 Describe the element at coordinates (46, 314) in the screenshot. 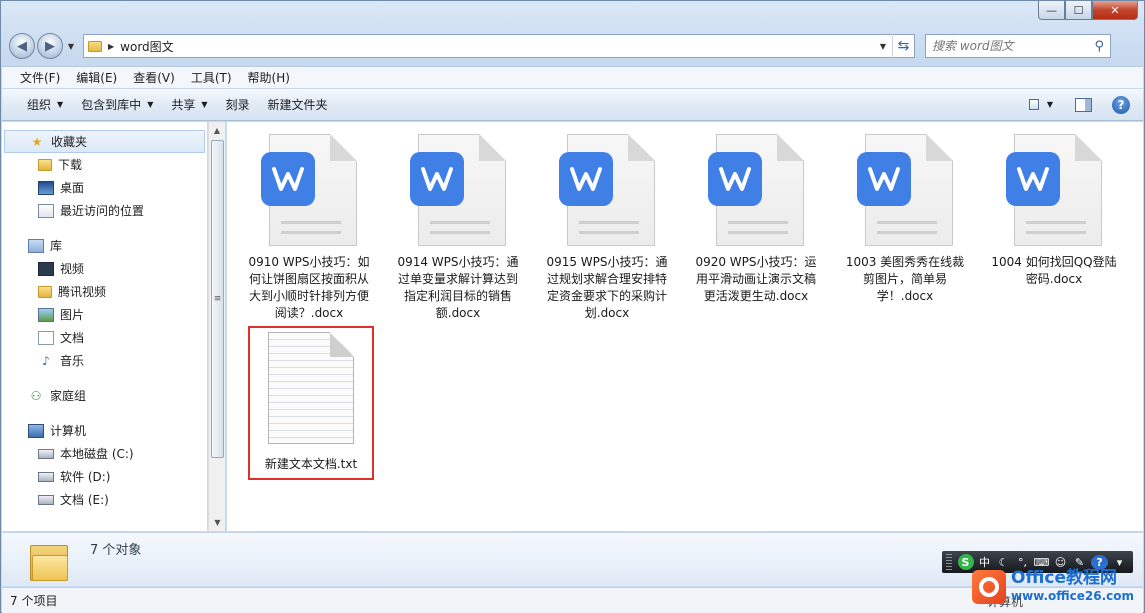

I see `pictures-icon` at that location.